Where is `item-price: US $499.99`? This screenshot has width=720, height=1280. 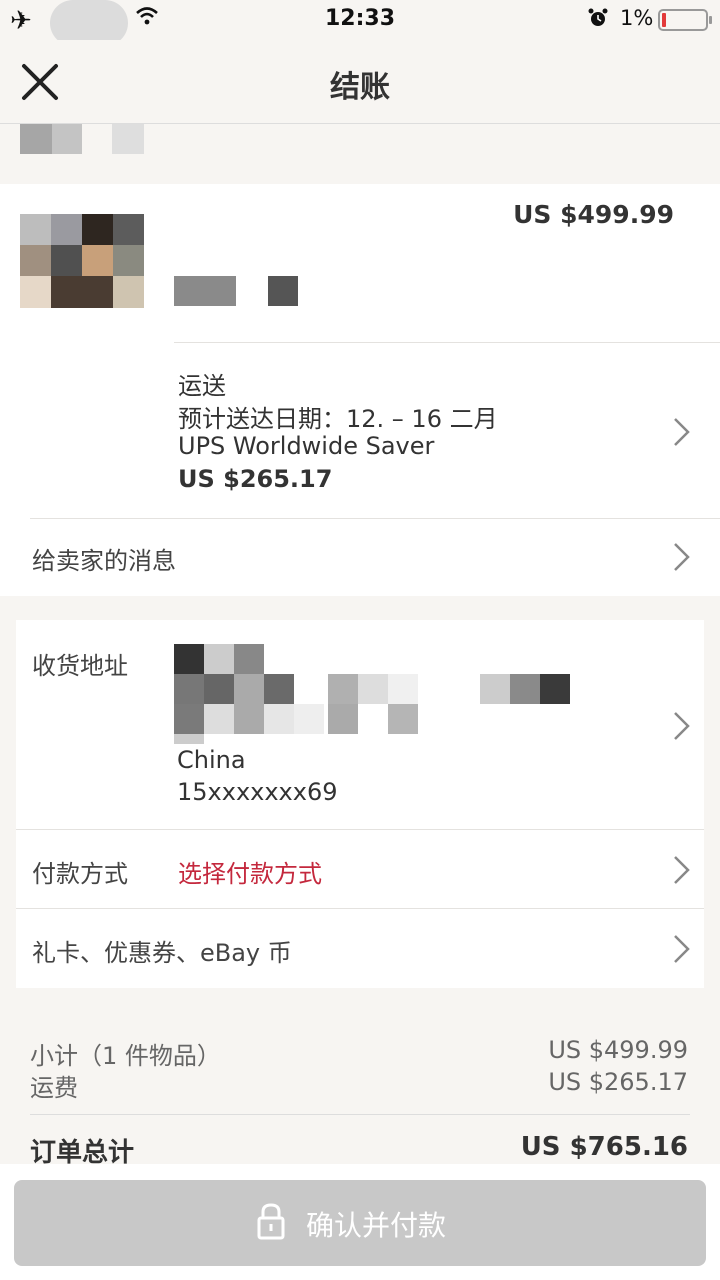 item-price: US $499.99 is located at coordinates (593, 214).